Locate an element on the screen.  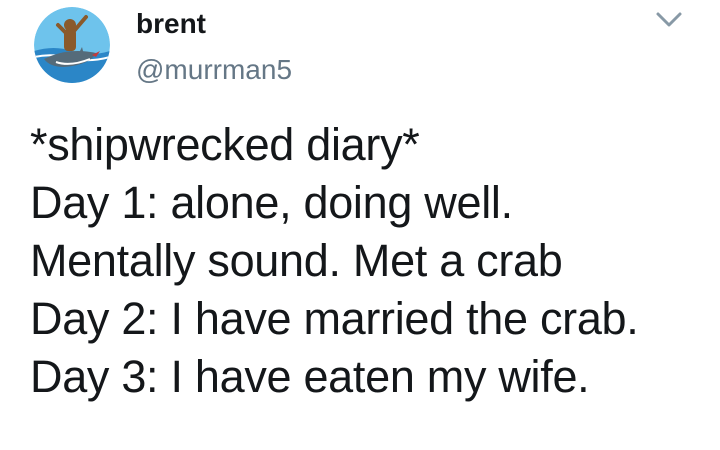
display-name: brent is located at coordinates (171, 24).